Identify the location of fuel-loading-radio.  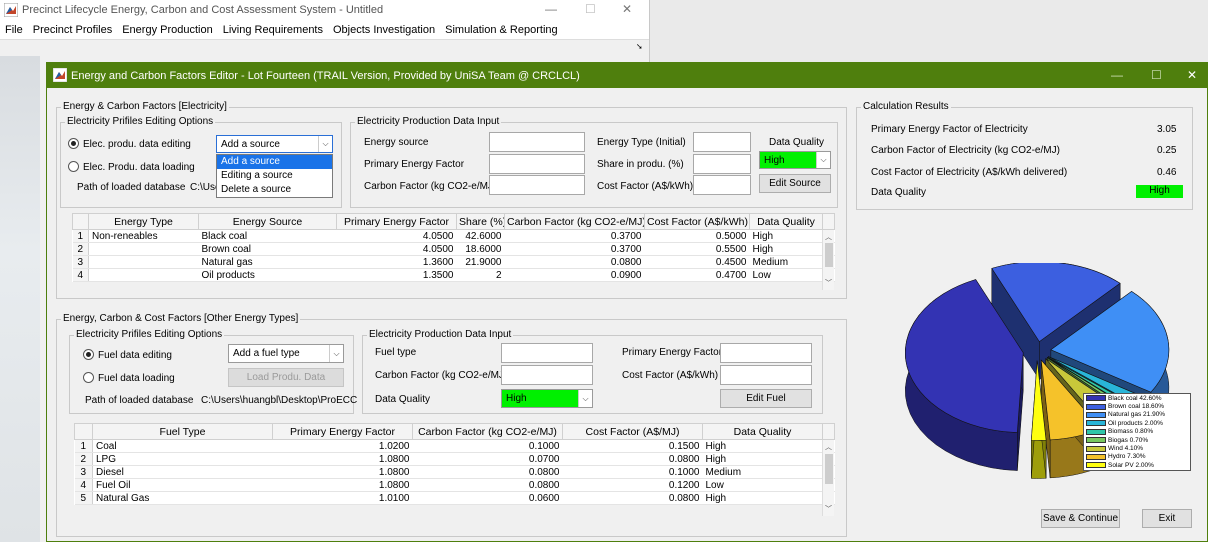
(88, 377).